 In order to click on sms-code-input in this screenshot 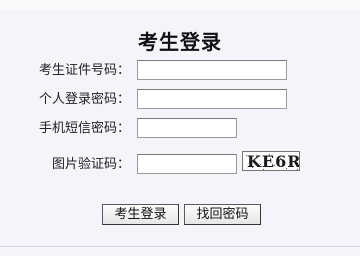, I will do `click(187, 128)`.